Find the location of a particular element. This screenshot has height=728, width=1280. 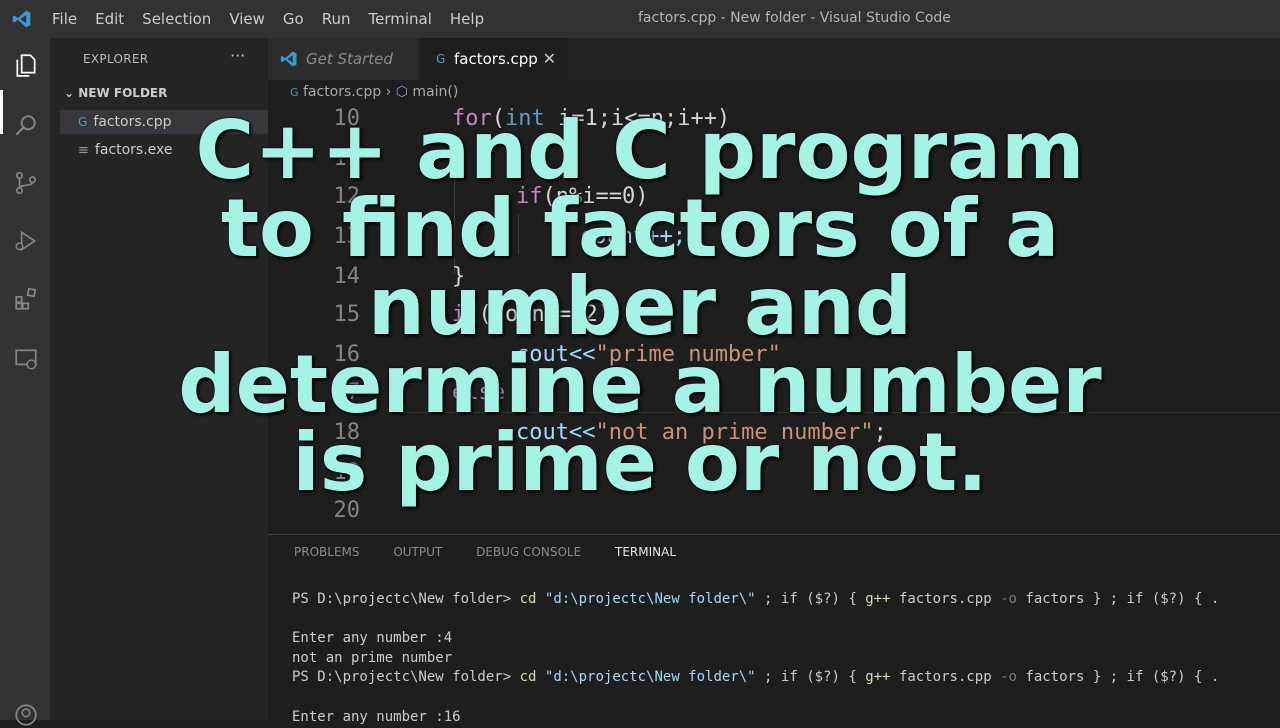

symbol-method-icon: ⬡ is located at coordinates (401, 92).